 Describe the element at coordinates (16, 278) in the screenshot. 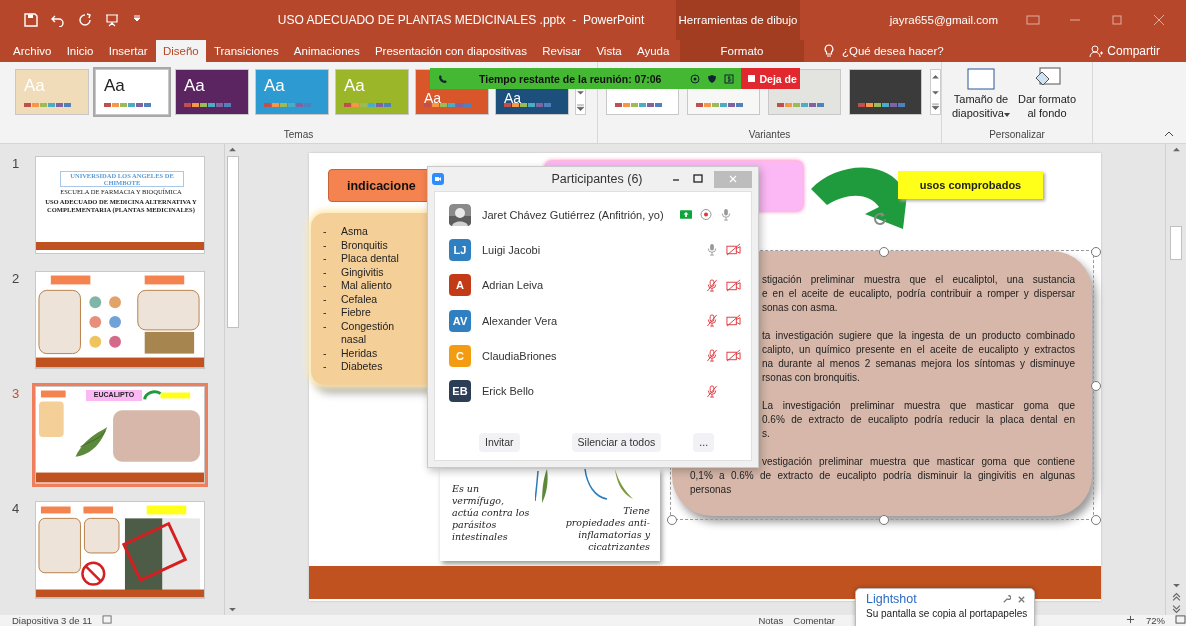

I see `slide-number: 2` at that location.